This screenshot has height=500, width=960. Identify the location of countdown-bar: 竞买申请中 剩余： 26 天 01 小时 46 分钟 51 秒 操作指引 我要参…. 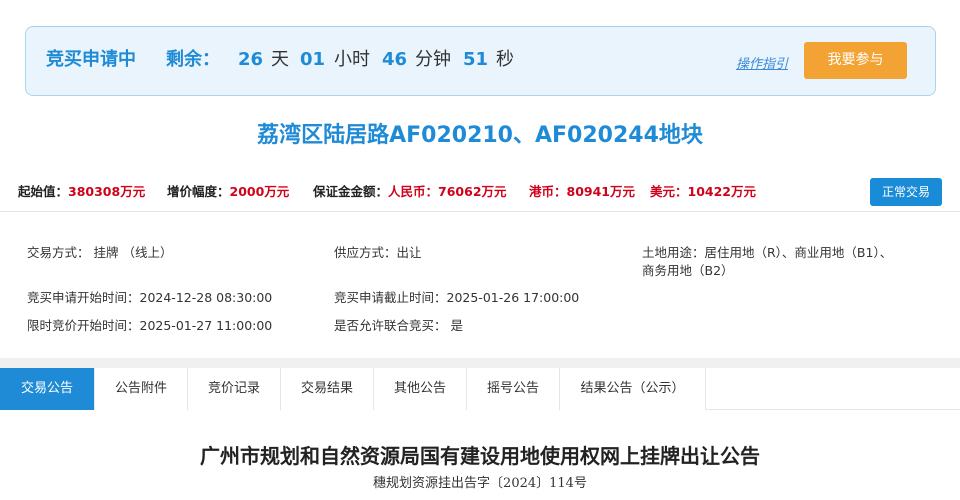
(480, 61).